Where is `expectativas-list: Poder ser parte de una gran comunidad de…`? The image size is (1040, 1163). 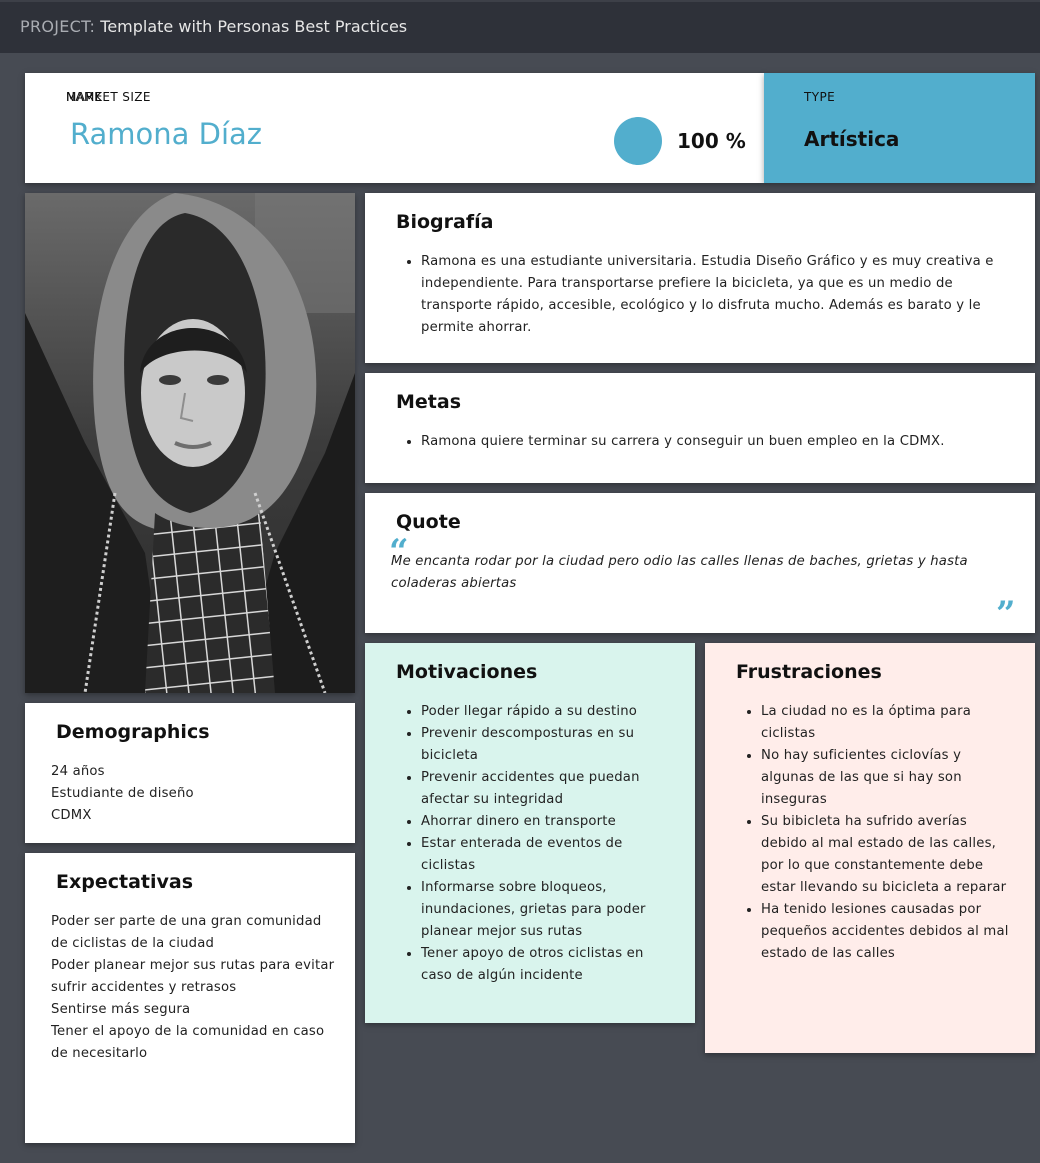
expectativas-list: Poder ser parte de una gran comunidad de… is located at coordinates (193, 988).